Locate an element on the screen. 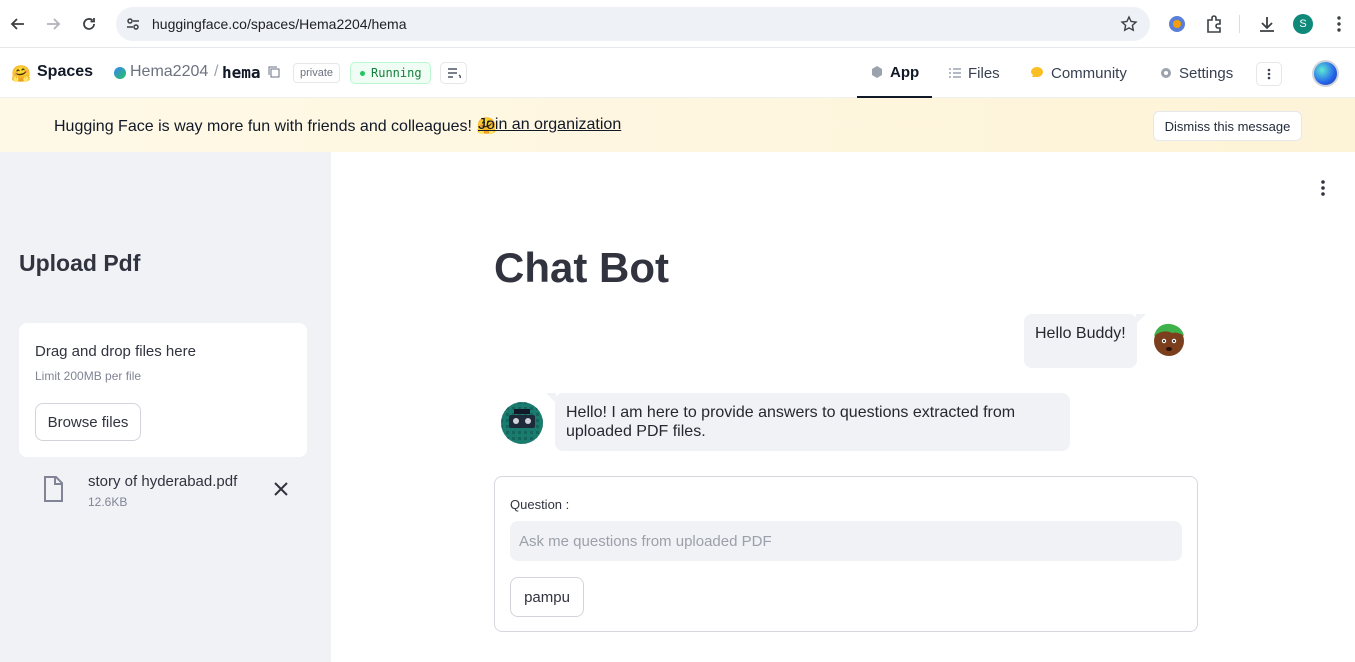  back-icon is located at coordinates (18, 24).